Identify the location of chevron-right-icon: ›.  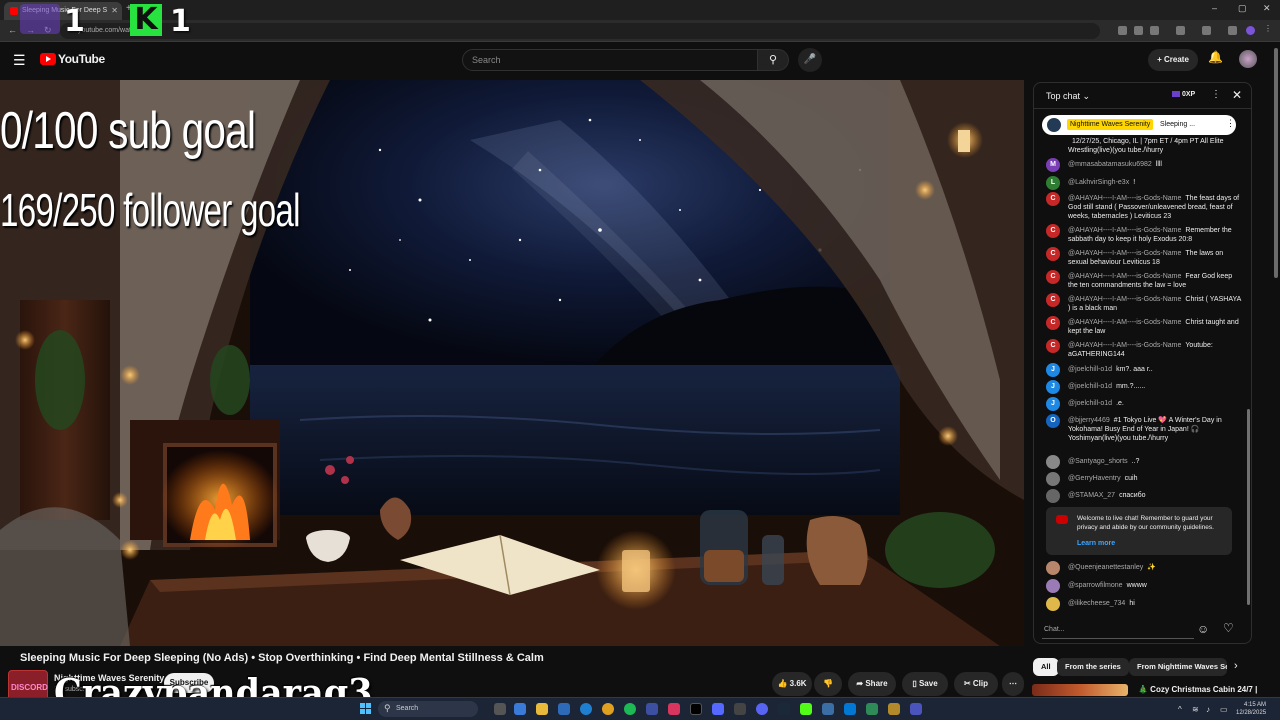
(1236, 666).